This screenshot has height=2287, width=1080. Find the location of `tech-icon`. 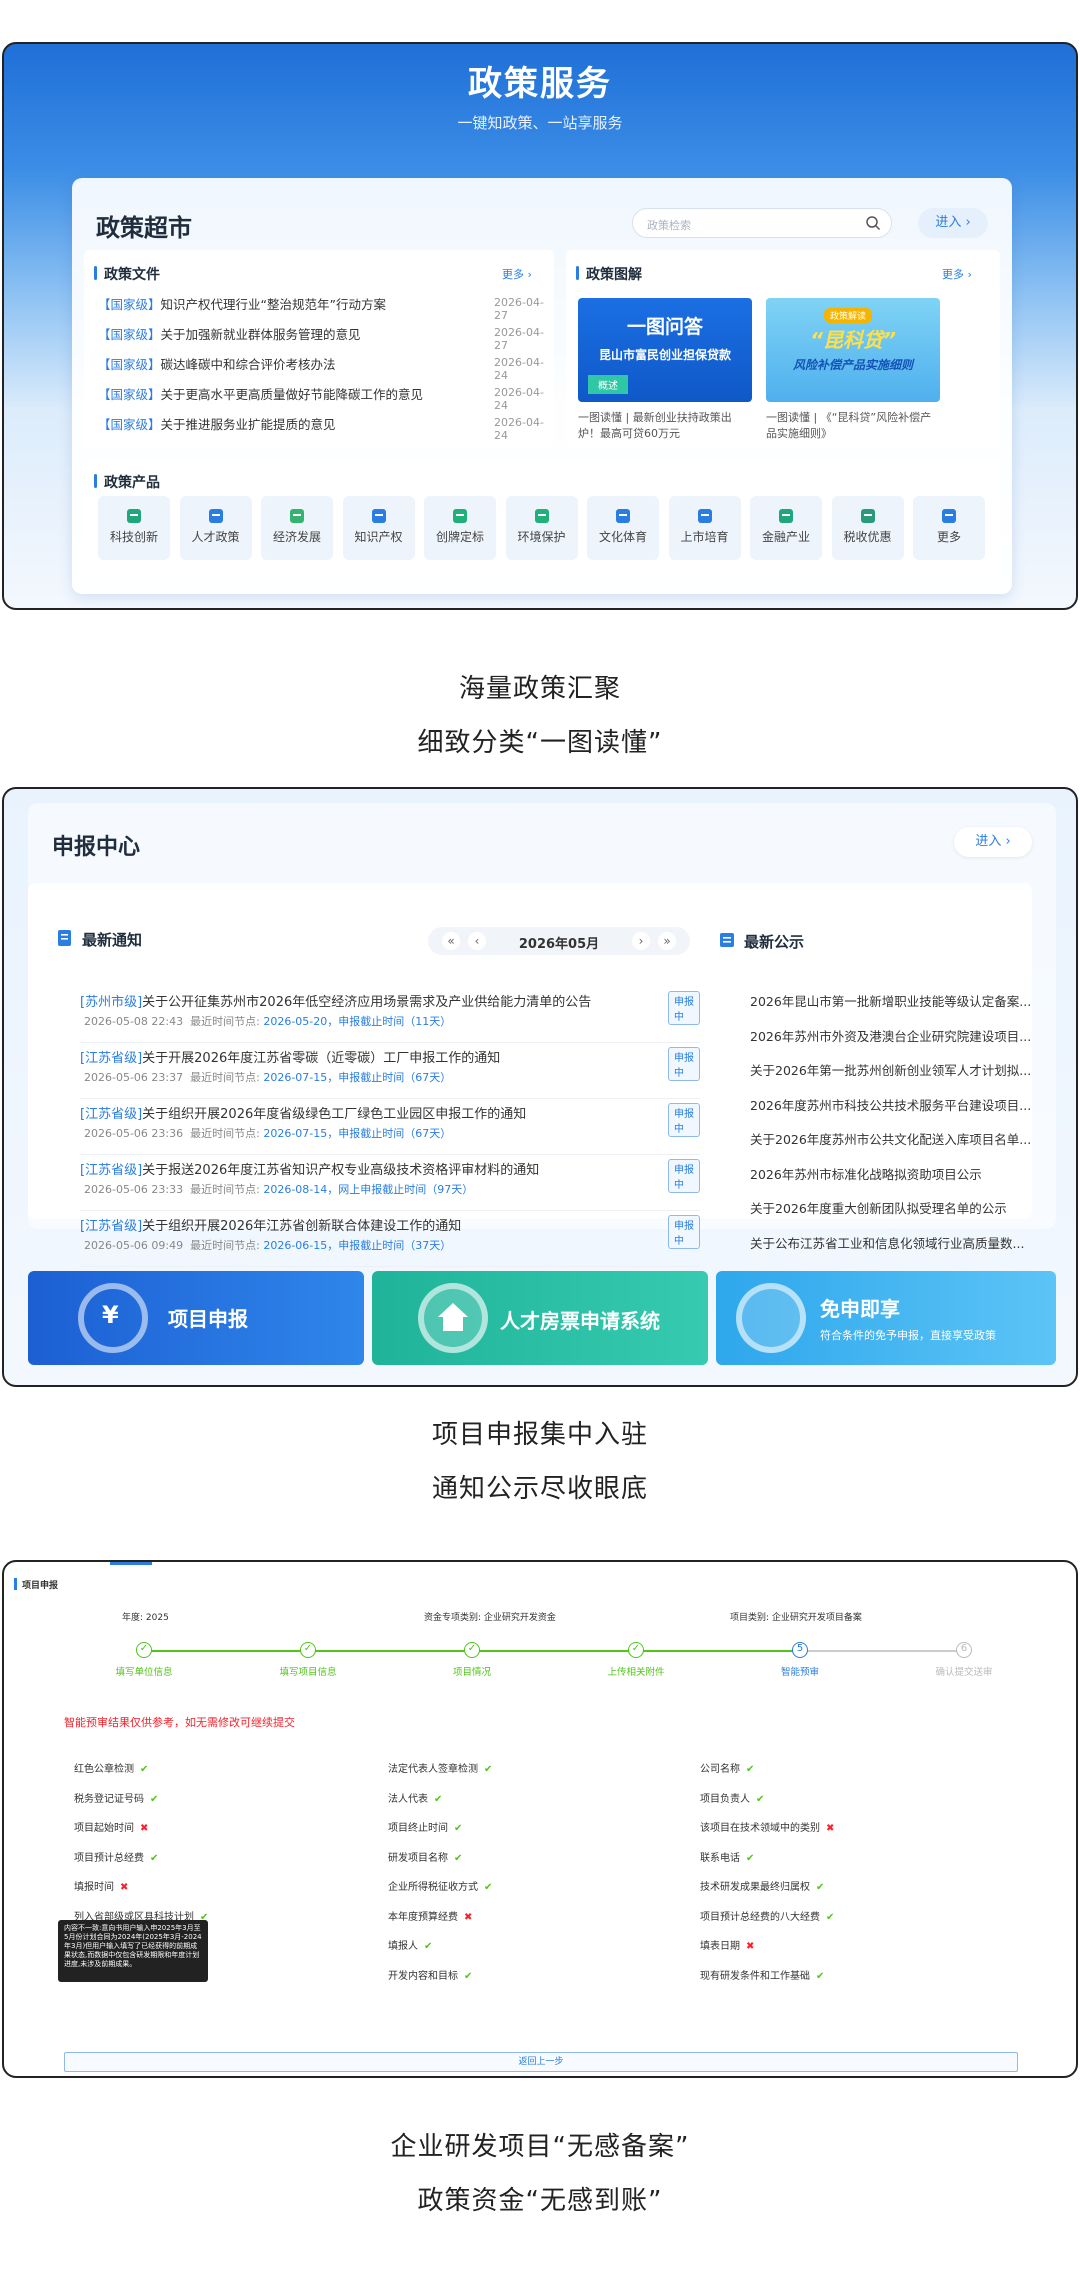

tech-icon is located at coordinates (134, 516).